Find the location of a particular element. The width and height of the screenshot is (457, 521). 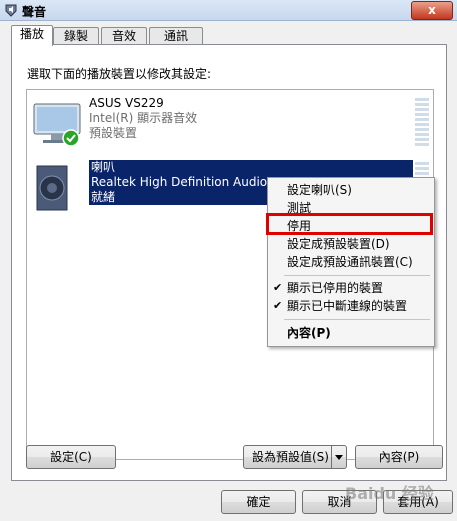

device-asus-vs229: ASUS VS229 Intel(R) 顯示器音效 預設裝置 is located at coordinates (229, 124).